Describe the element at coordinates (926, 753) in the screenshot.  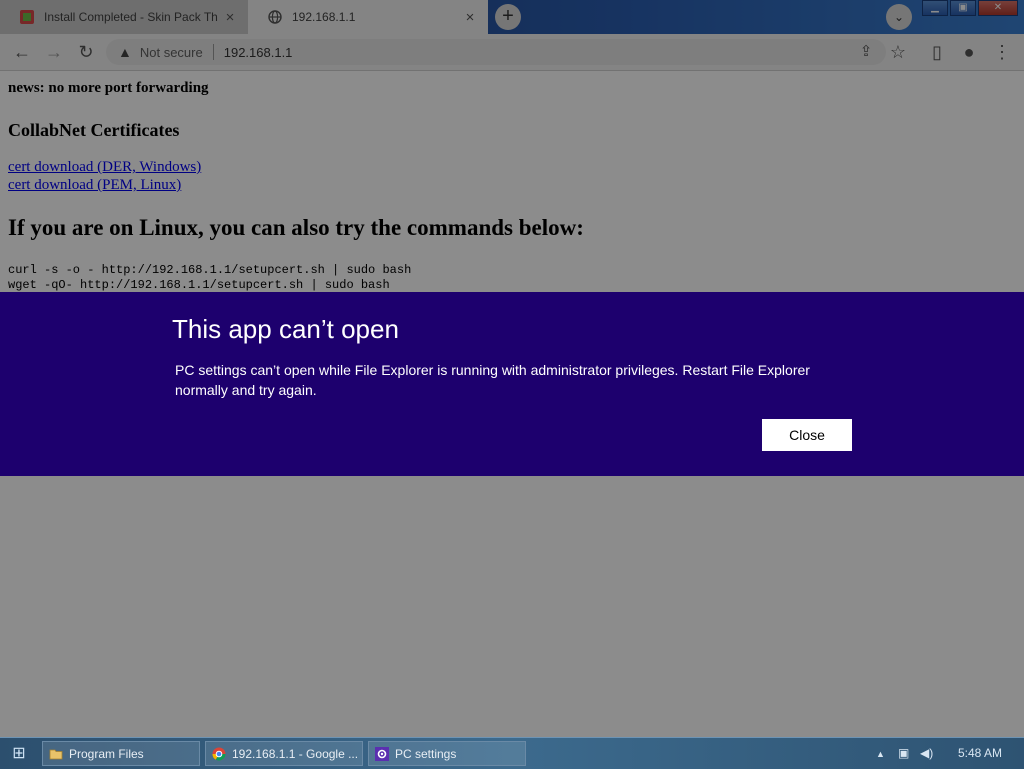
I see `volume-icon: ◀)` at that location.